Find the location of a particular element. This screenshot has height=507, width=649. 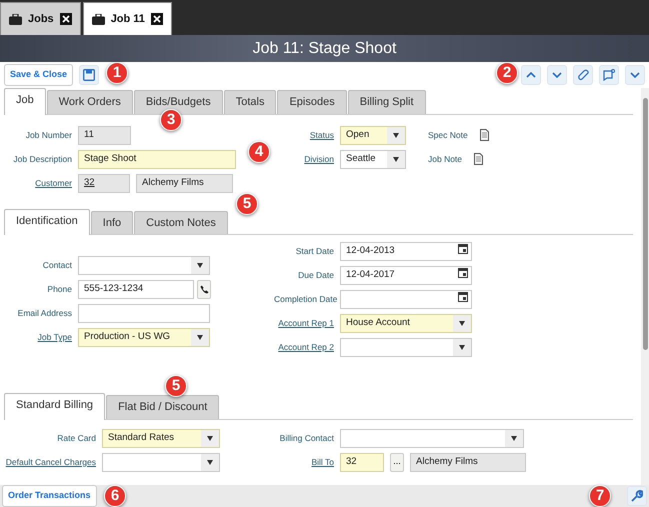

field-label-link: Division is located at coordinates (304, 159).